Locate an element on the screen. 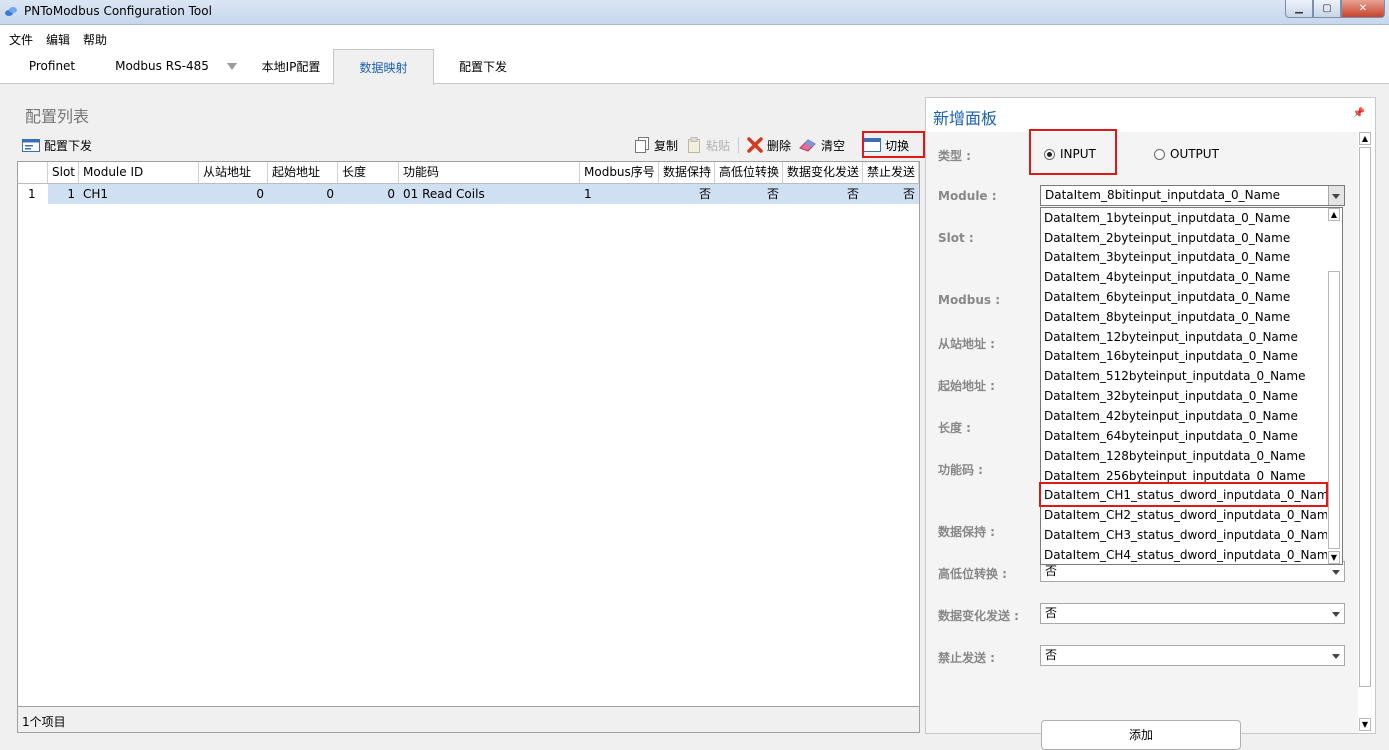  list-item: DataItem_8byteinput_inputdata_0_Name is located at coordinates (1167, 317).